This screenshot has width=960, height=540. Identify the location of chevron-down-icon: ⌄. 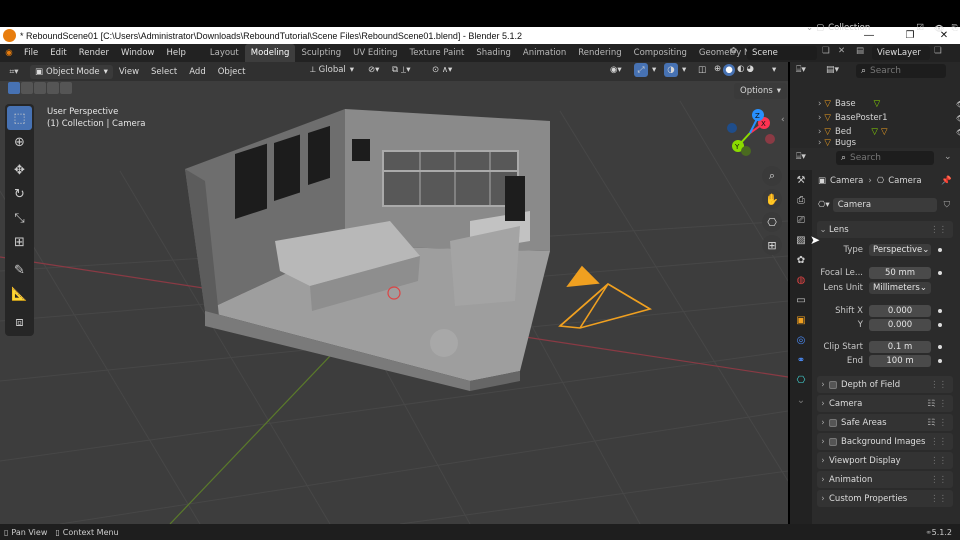
(948, 157).